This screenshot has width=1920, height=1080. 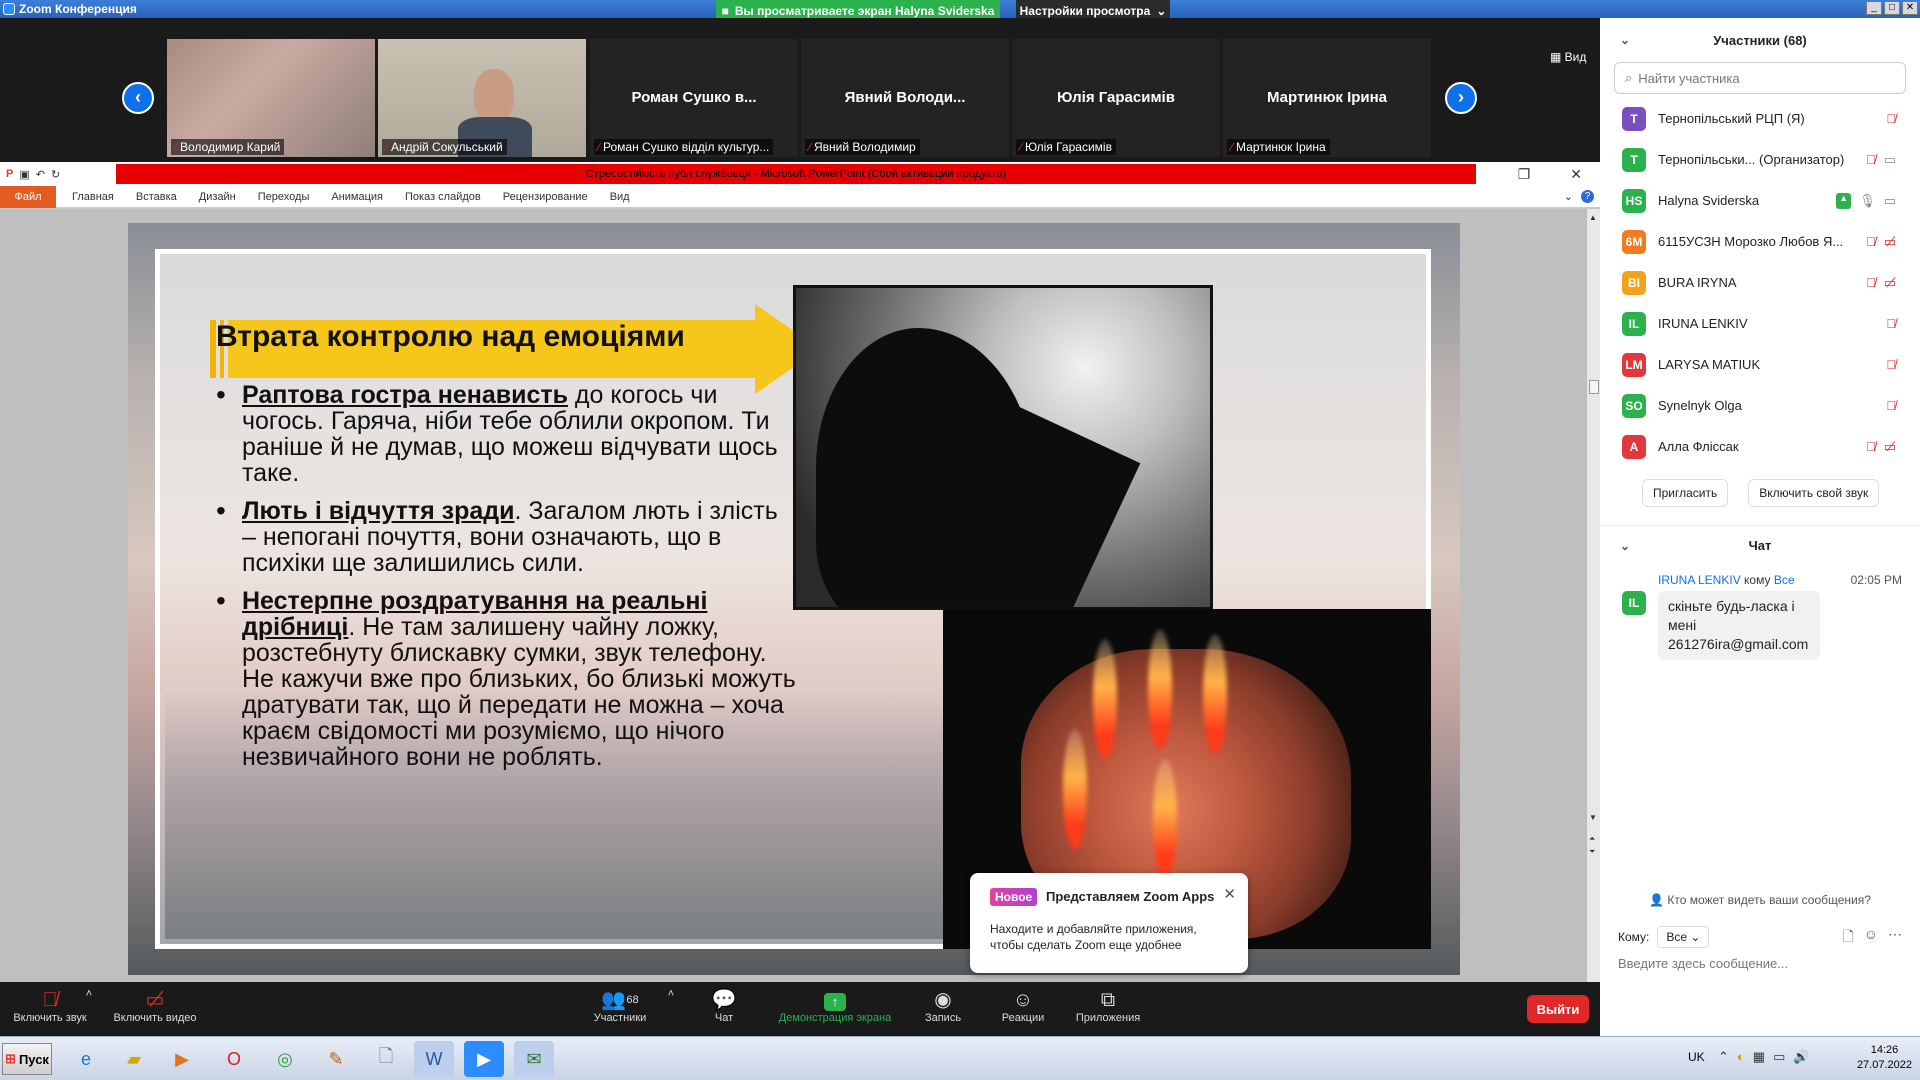 I want to click on scroll-thumb, so click(x=1594, y=387).